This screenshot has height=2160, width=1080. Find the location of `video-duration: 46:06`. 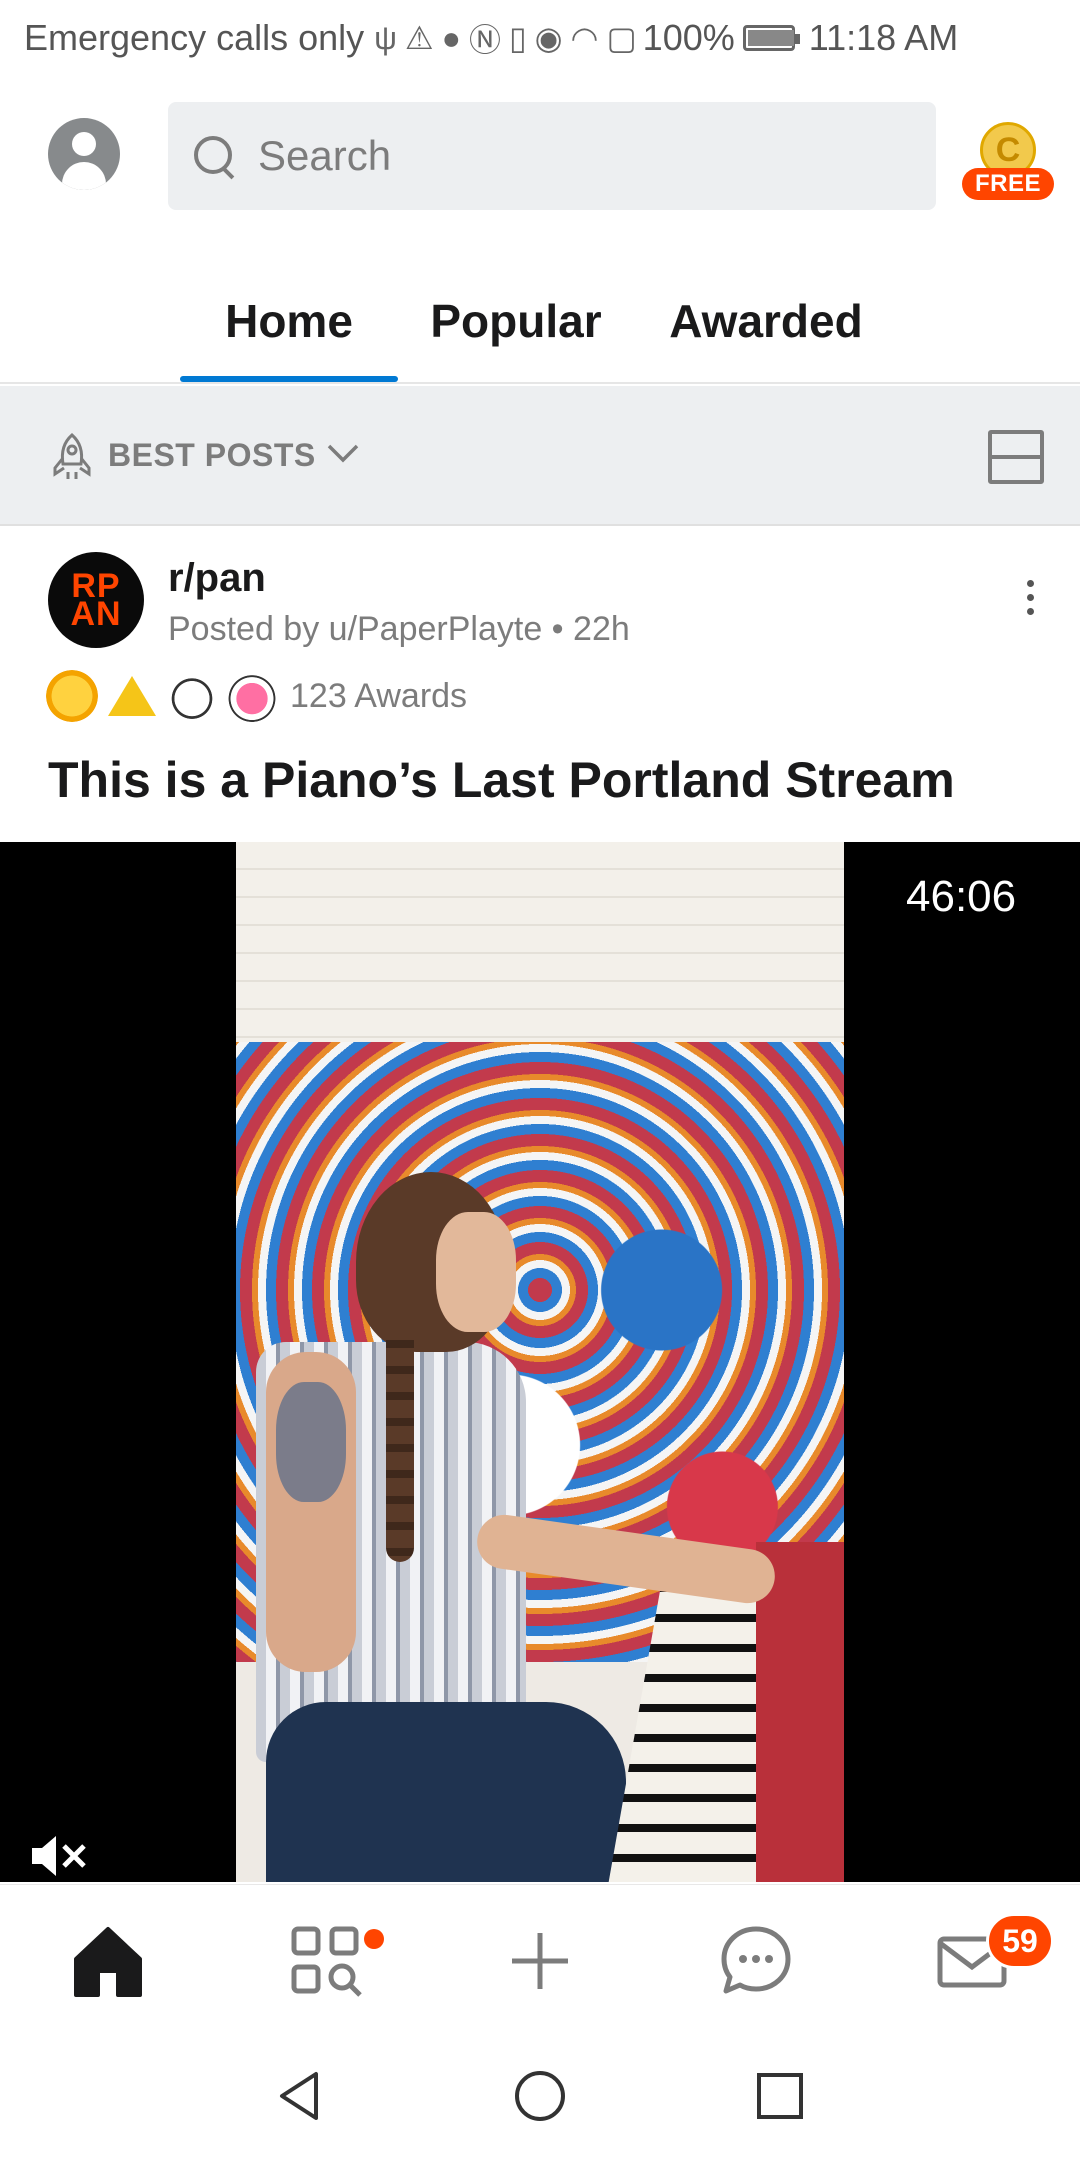

video-duration: 46:06 is located at coordinates (961, 896).